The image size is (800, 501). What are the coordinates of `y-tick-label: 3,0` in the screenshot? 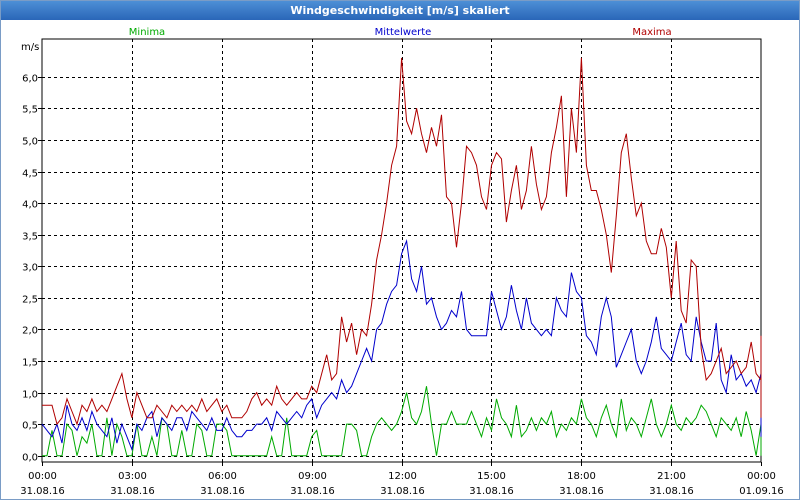 It's located at (30, 268).